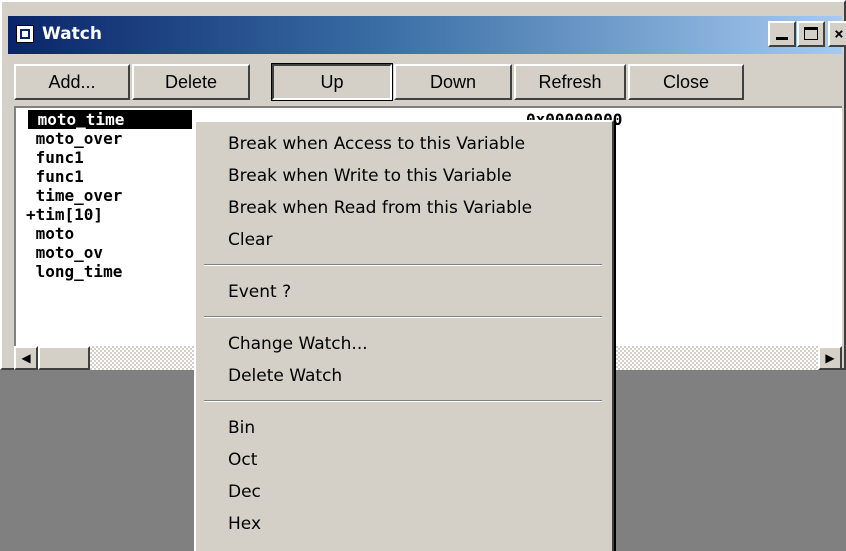 This screenshot has width=846, height=551. Describe the element at coordinates (74, 138) in the screenshot. I see `variable-name: moto_over` at that location.